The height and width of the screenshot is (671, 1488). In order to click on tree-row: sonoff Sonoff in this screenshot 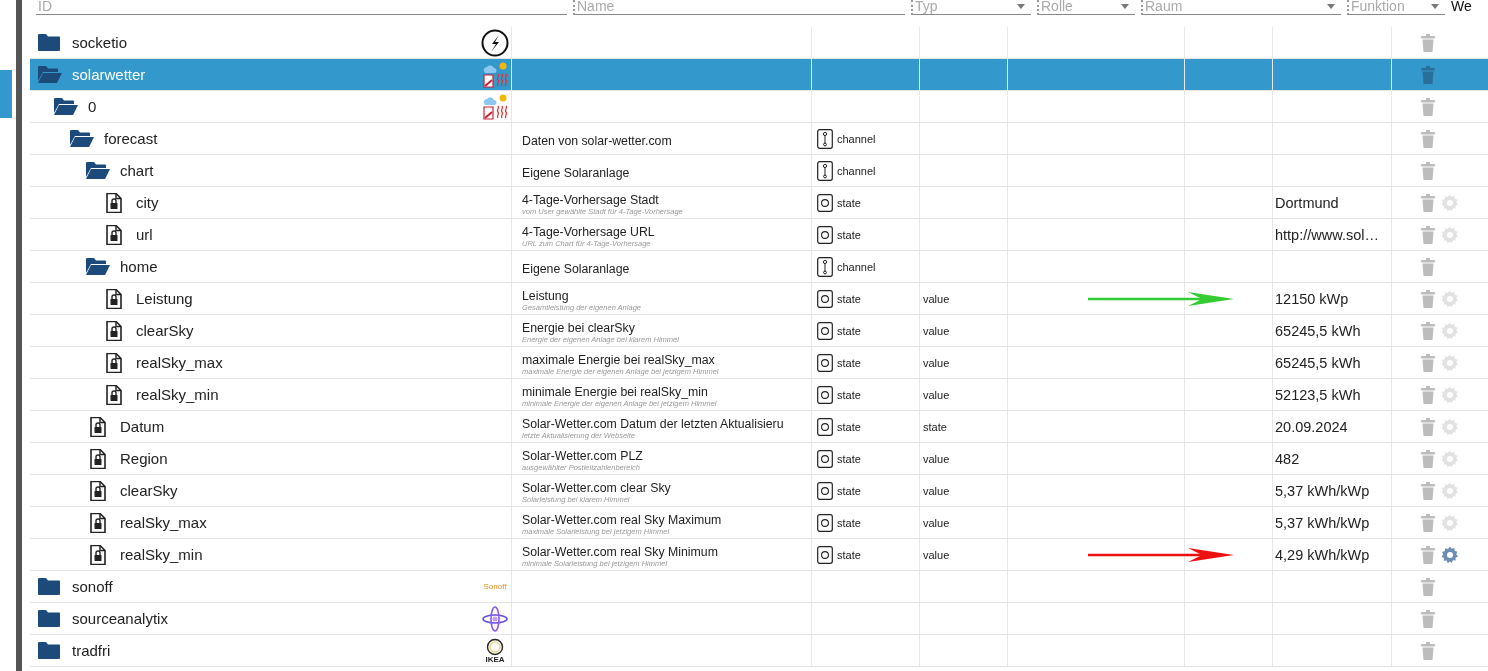, I will do `click(759, 587)`.